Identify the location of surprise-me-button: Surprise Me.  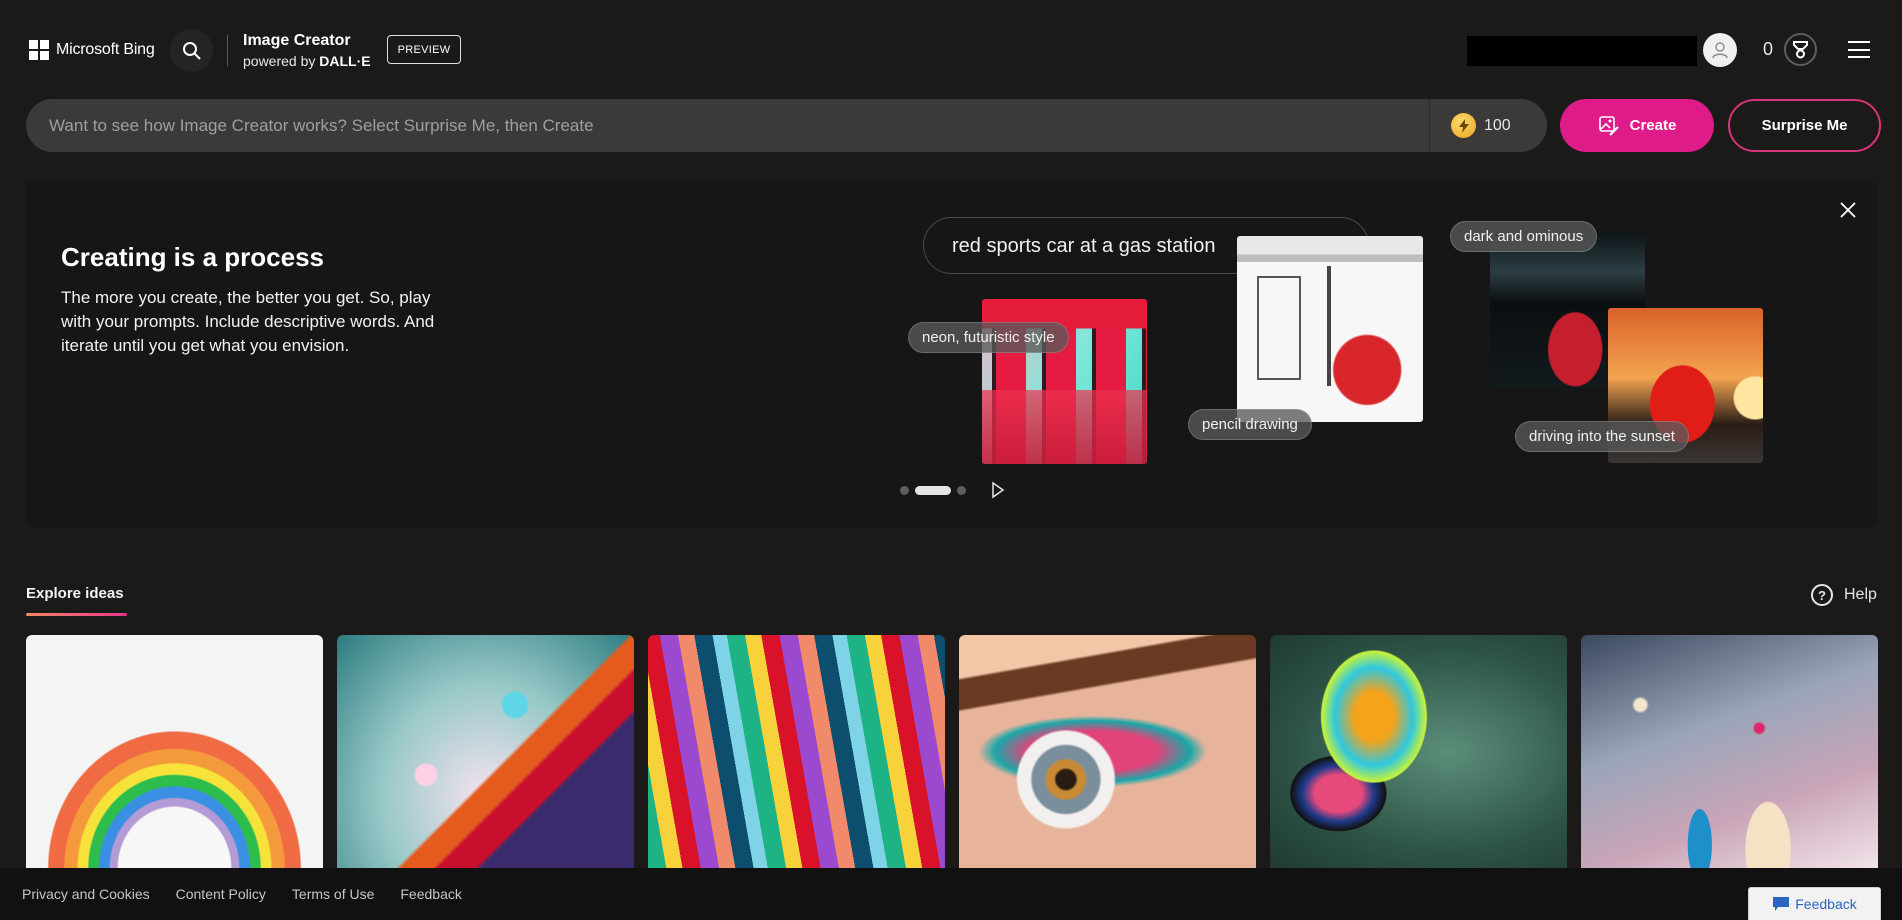
(1804, 125).